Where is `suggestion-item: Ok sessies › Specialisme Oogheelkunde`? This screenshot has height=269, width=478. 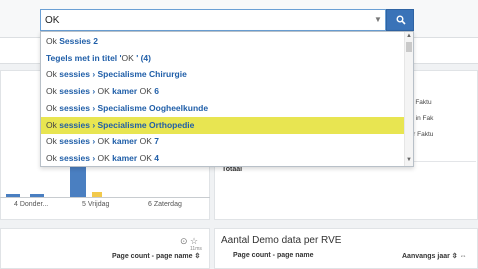
suggestion-item: Ok sessies › Specialisme Oogheelkunde is located at coordinates (222, 108).